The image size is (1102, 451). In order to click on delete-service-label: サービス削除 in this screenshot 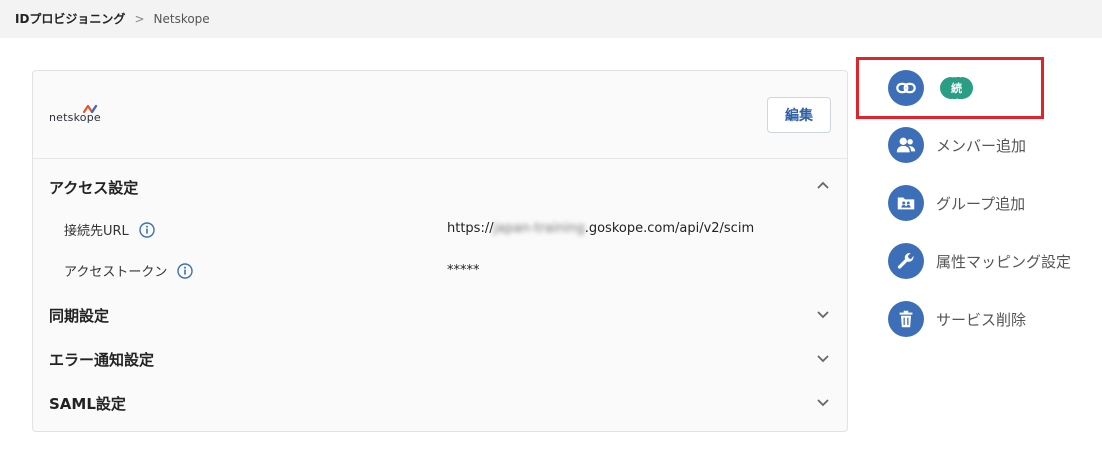, I will do `click(981, 319)`.